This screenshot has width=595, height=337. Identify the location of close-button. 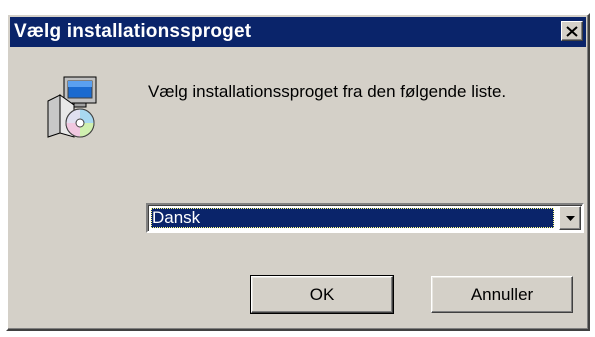
(572, 31).